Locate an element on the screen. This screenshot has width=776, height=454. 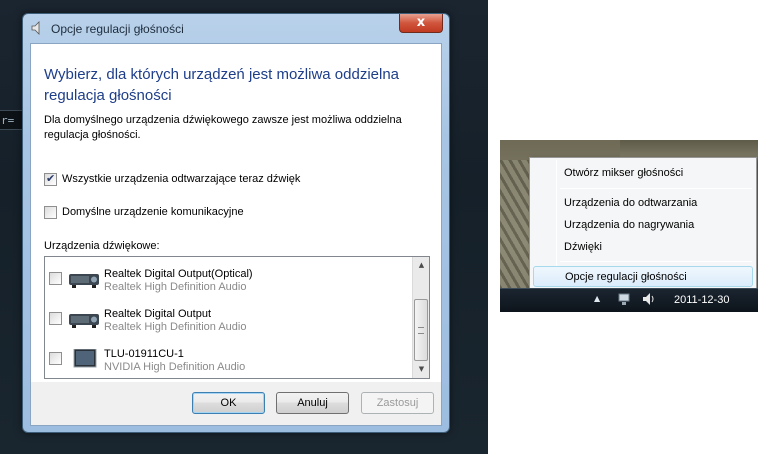
network-icon is located at coordinates (624, 299).